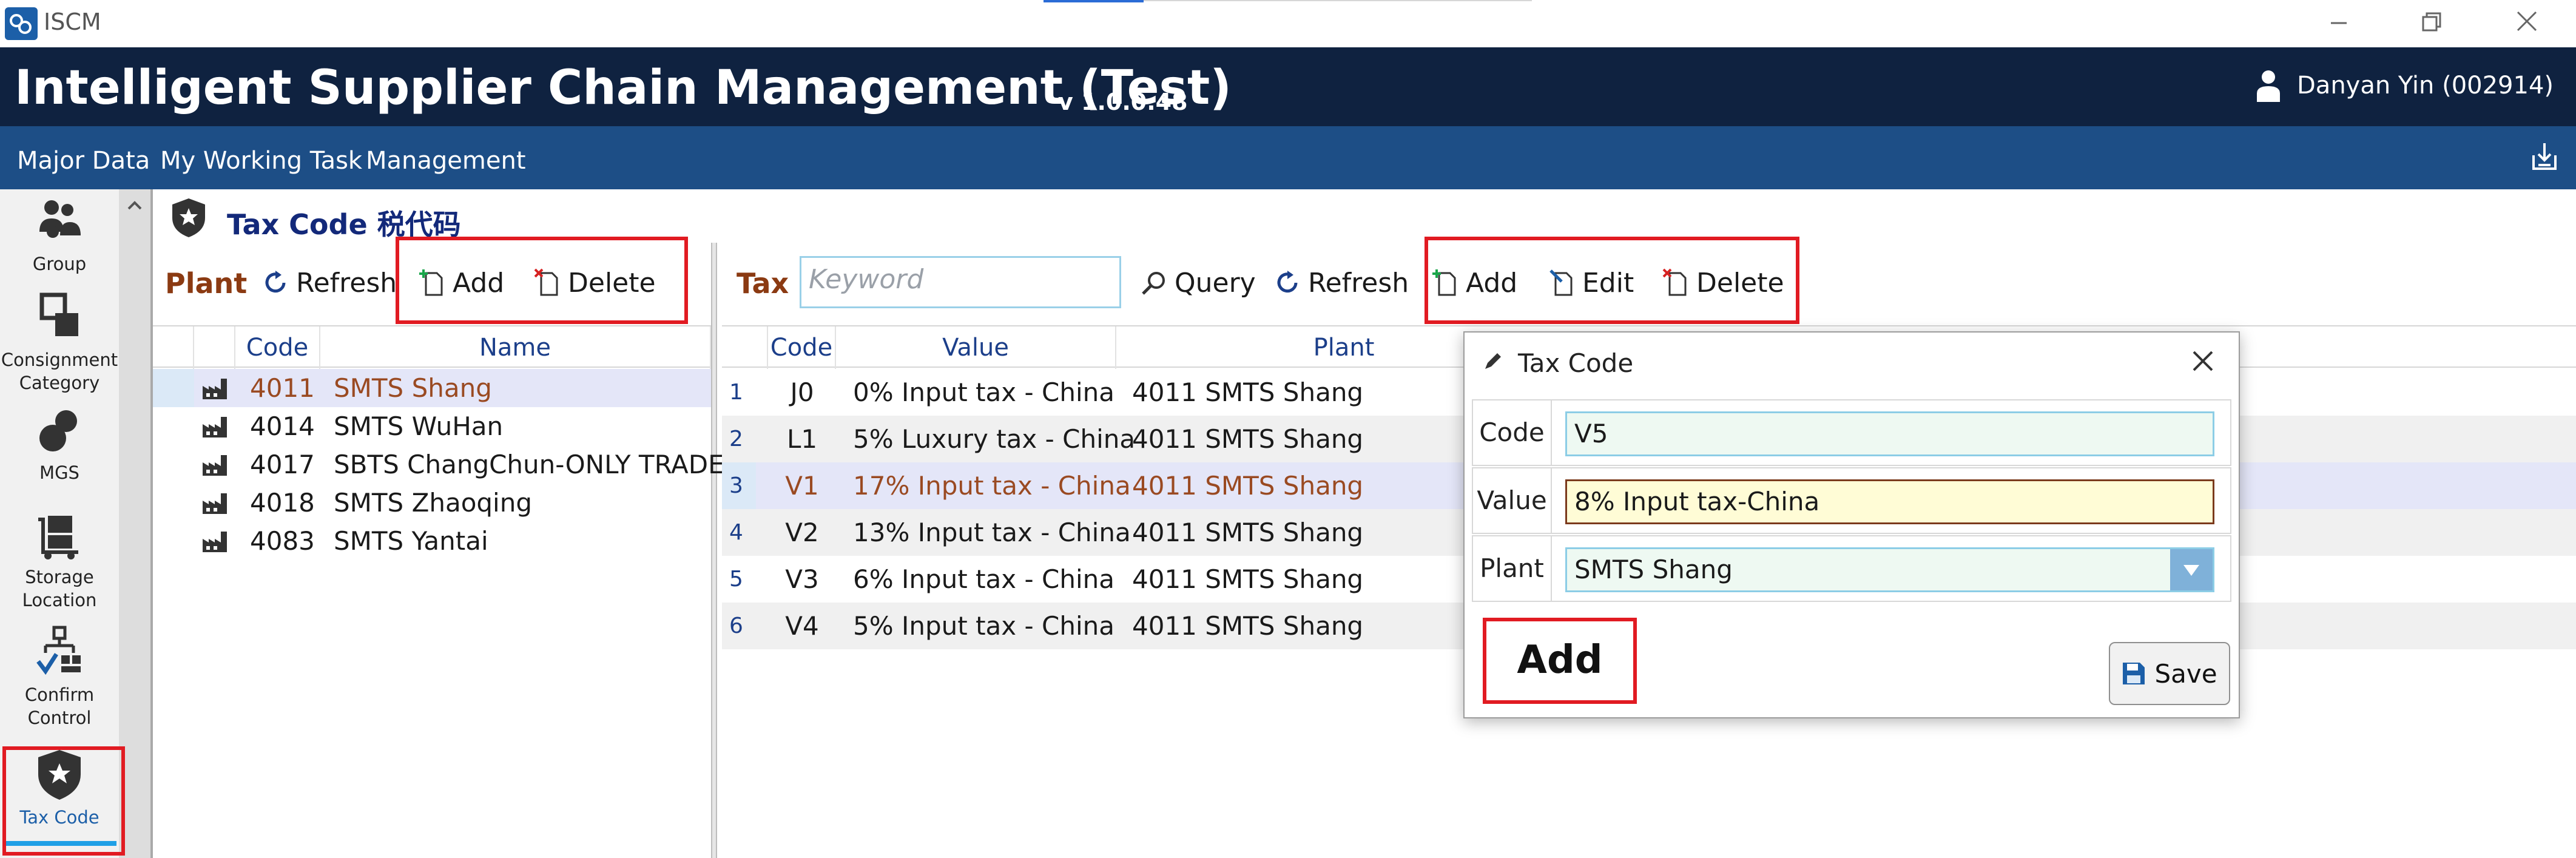 The height and width of the screenshot is (858, 2576). What do you see at coordinates (739, 626) in the screenshot?
I see `row-number-cell: 6` at bounding box center [739, 626].